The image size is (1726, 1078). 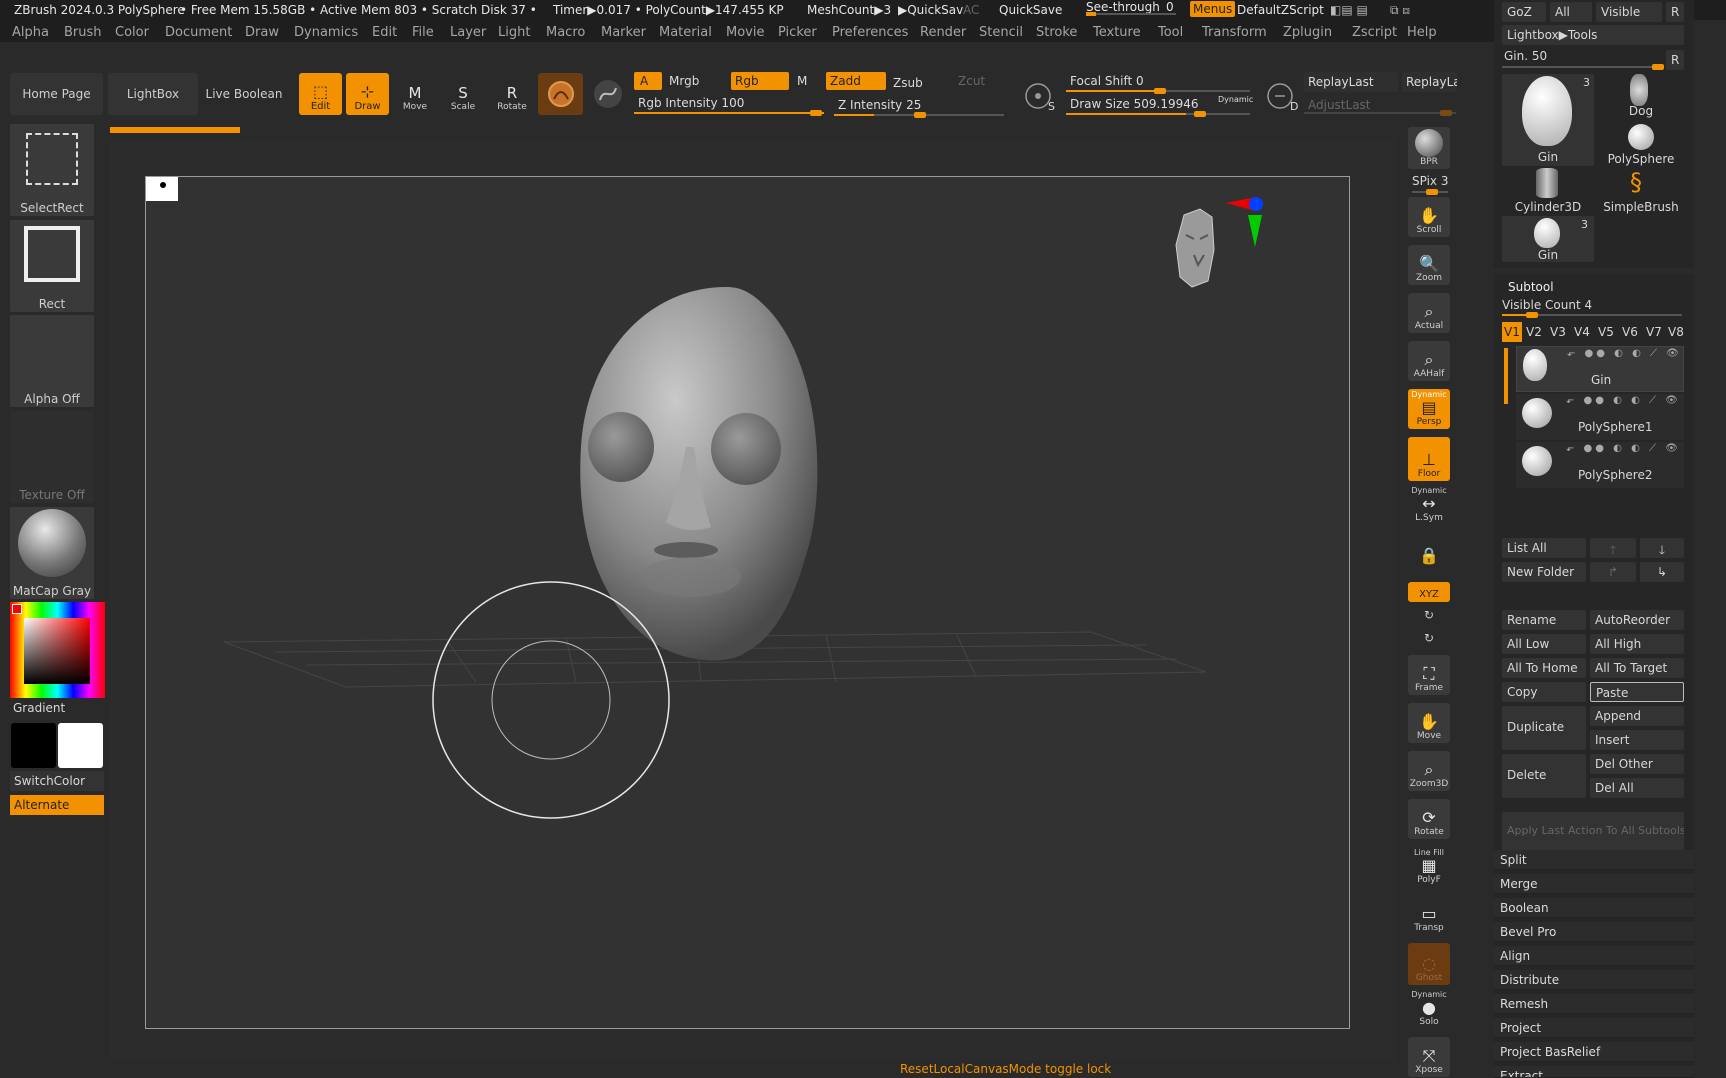 I want to click on tool-thumb-polysphere: PolySphere, so click(x=1641, y=143).